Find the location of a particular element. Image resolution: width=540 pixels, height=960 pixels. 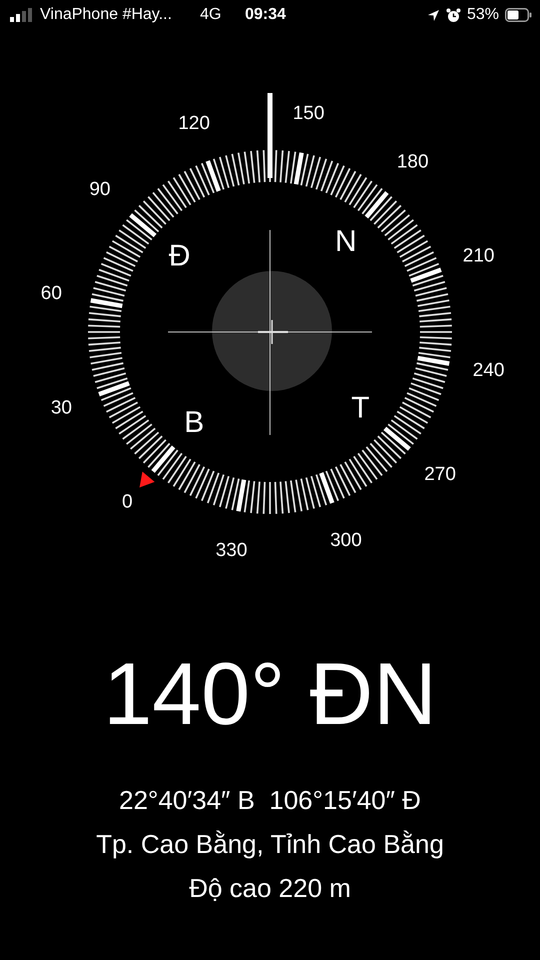

degree-label: 300 is located at coordinates (346, 541).